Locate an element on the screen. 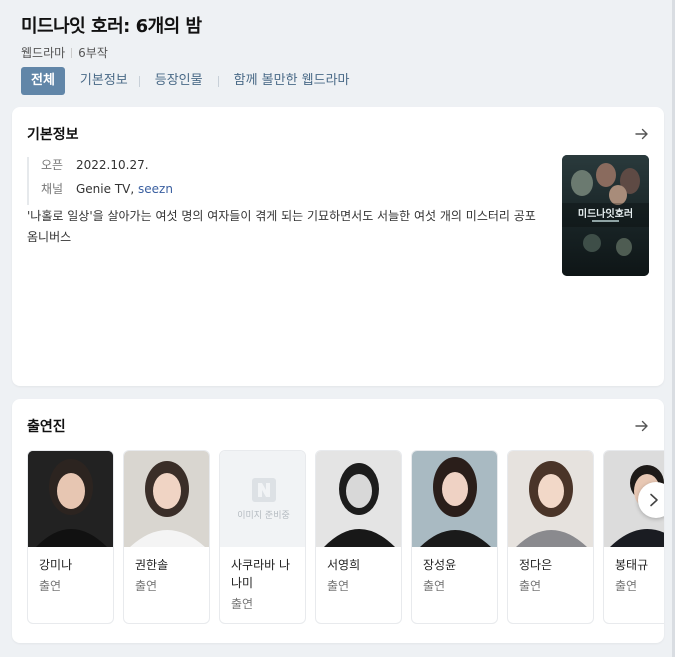 The height and width of the screenshot is (657, 675). info-list: 오픈 2022.10.27. 채널 Genie TV, seezn is located at coordinates (100, 181).